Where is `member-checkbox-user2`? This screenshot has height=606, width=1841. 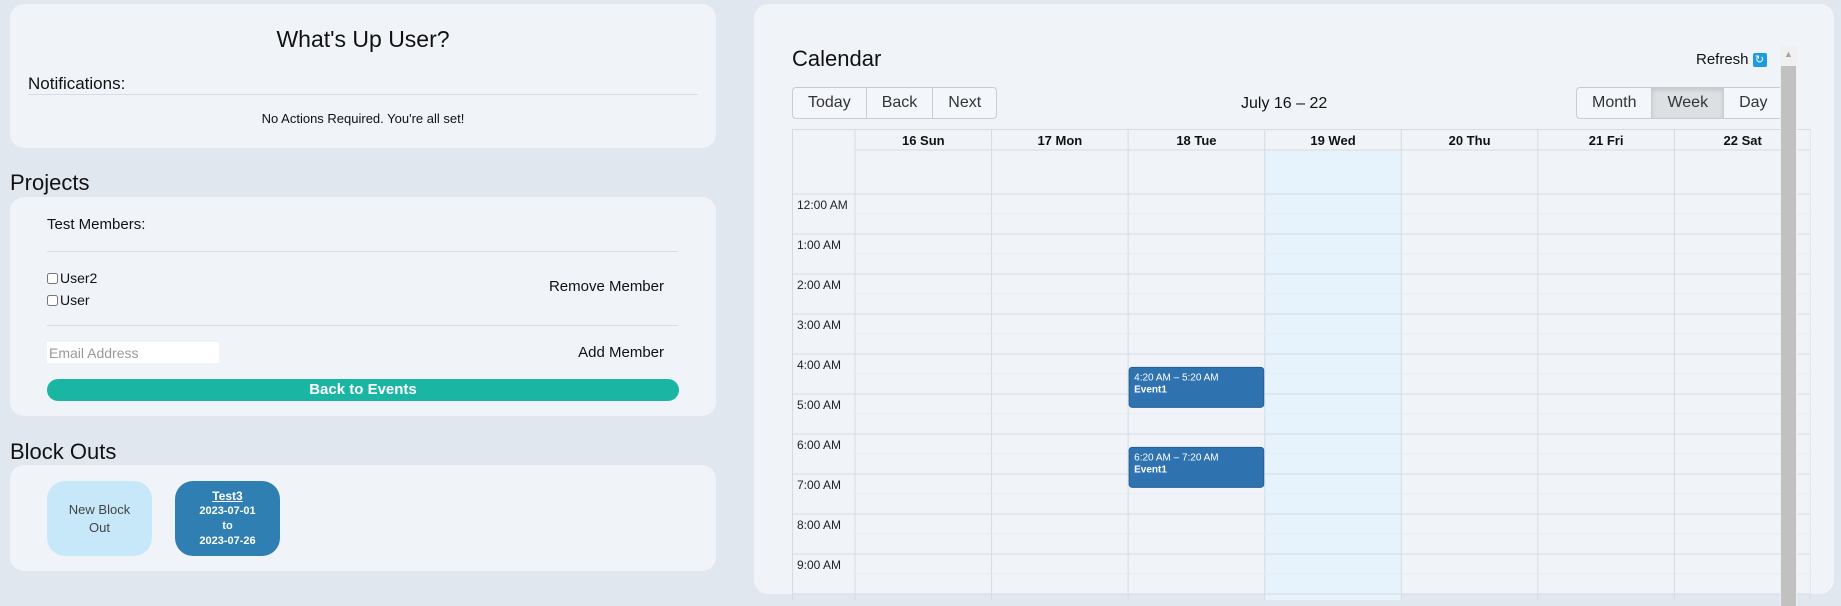
member-checkbox-user2 is located at coordinates (52, 278).